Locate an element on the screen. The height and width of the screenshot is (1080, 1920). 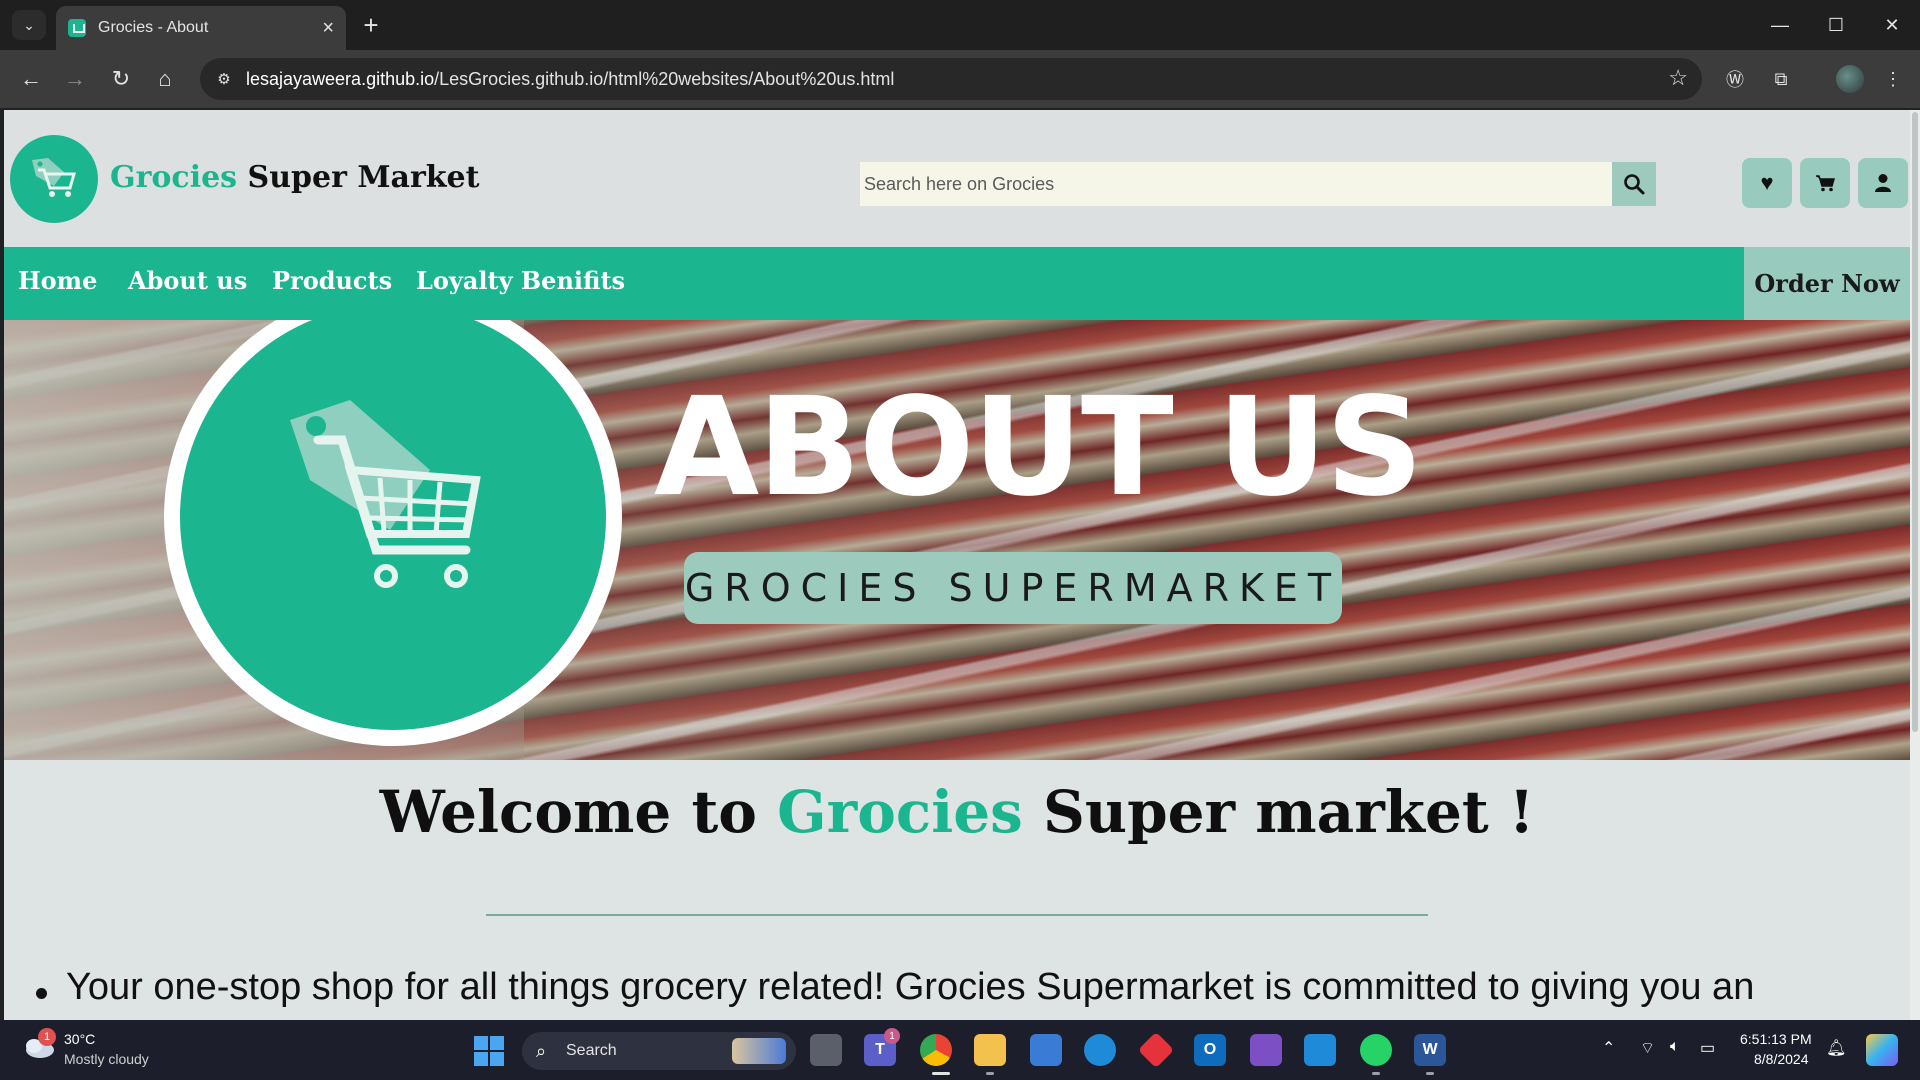
word-indicator is located at coordinates (1430, 1073).